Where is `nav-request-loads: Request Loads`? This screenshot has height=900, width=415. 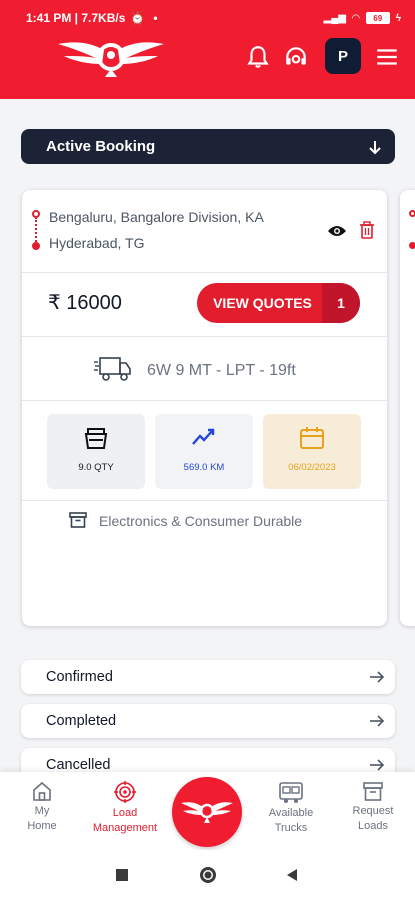
nav-request-loads: Request Loads is located at coordinates (373, 807).